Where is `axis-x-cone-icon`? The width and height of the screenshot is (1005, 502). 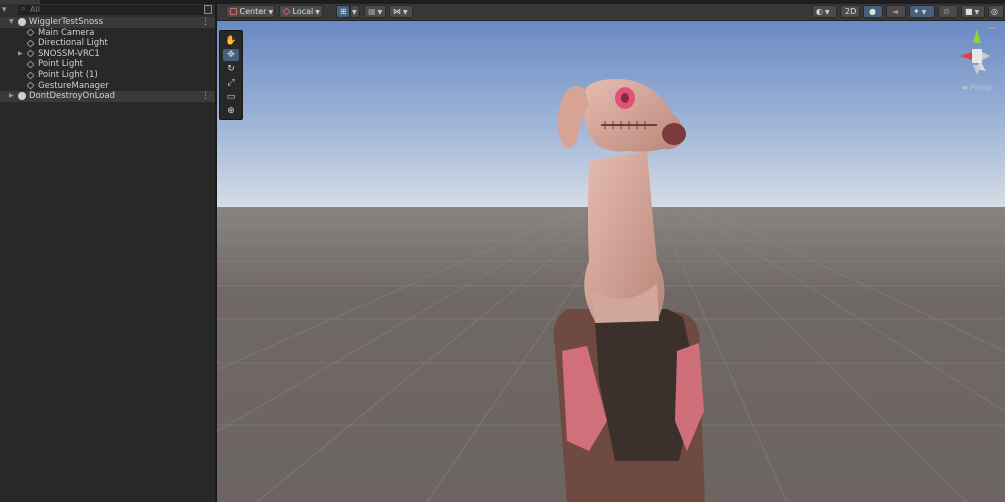
axis-x-cone-icon is located at coordinates (966, 56).